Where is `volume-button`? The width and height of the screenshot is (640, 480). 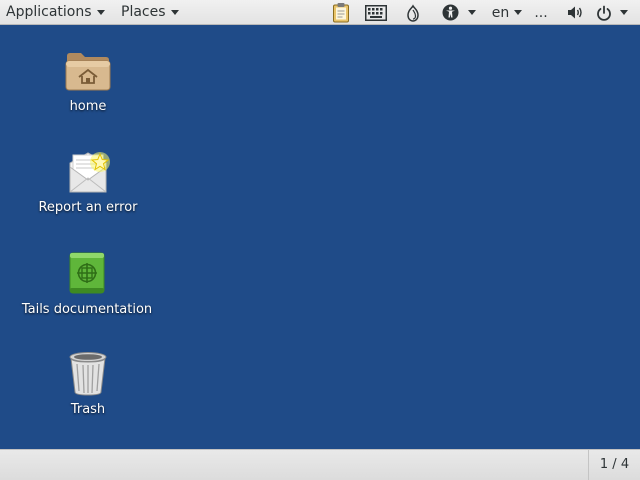
volume-button is located at coordinates (575, 12).